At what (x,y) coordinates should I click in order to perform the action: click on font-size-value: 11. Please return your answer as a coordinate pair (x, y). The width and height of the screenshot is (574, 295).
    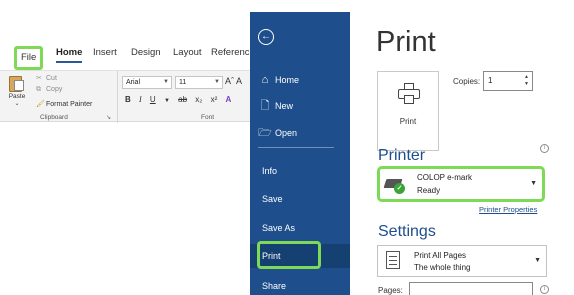
    Looking at the image, I should click on (183, 82).